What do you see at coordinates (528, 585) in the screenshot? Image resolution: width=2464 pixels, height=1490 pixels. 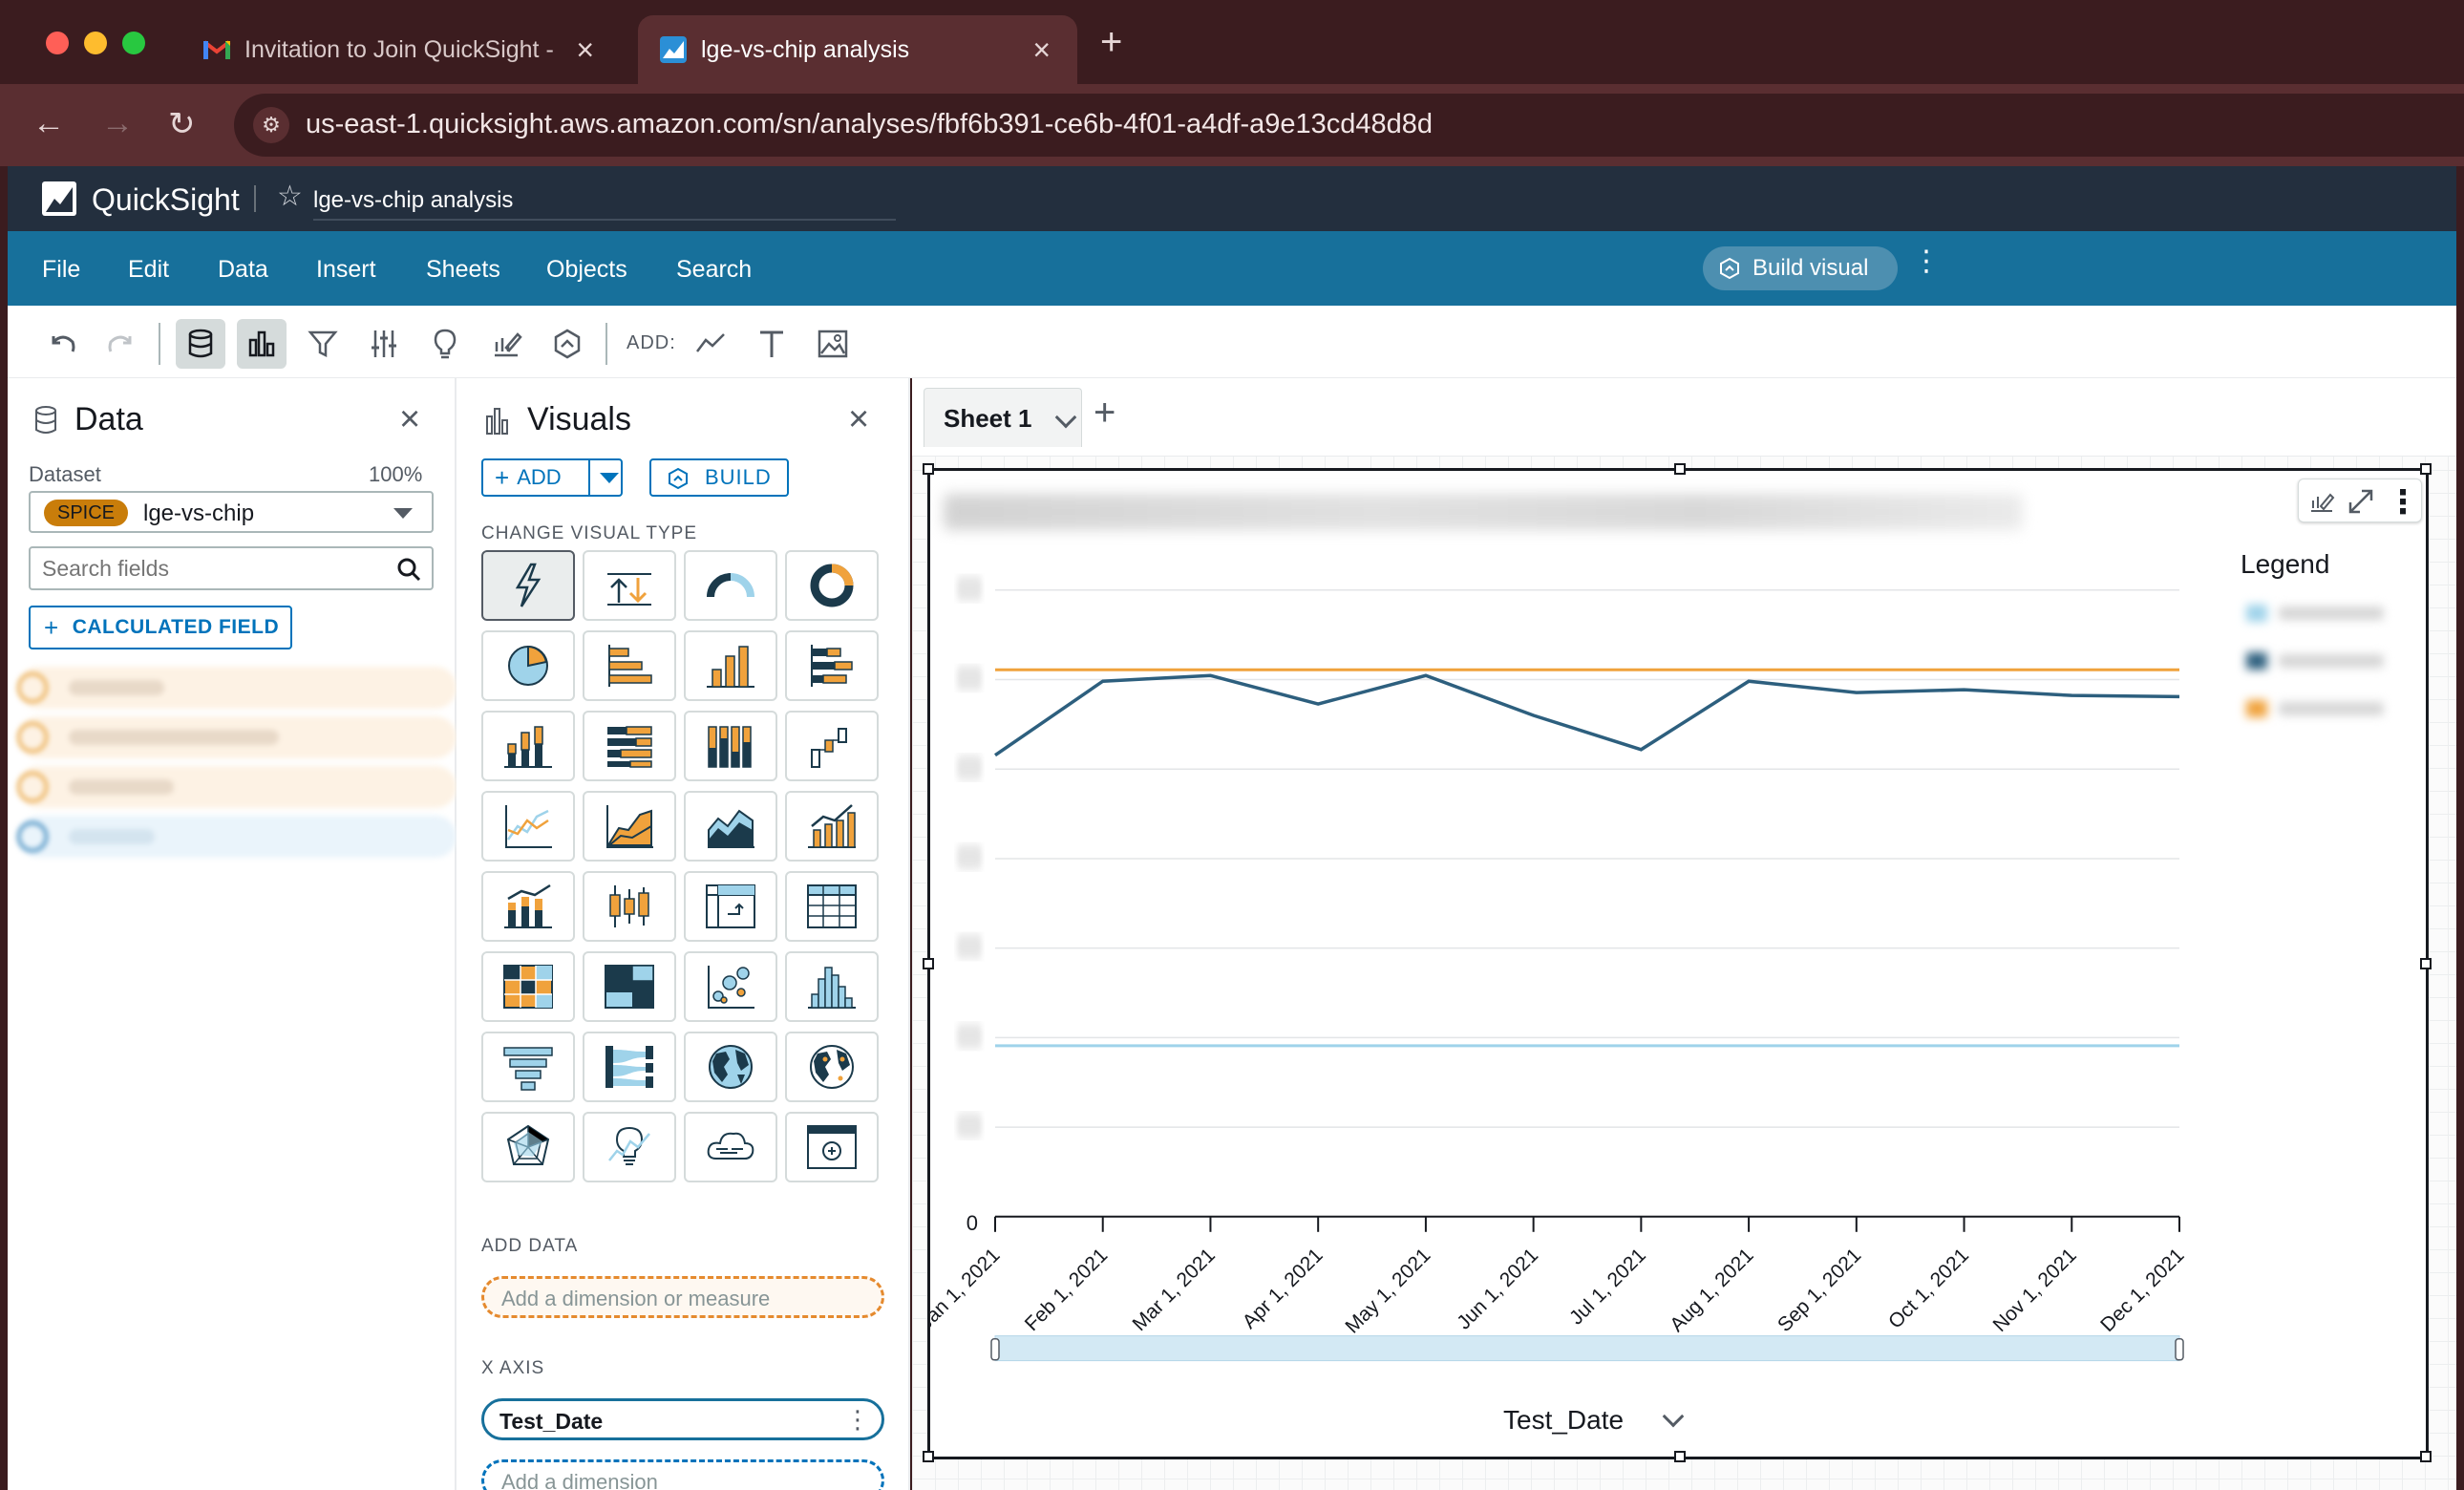 I see `autograph-button` at bounding box center [528, 585].